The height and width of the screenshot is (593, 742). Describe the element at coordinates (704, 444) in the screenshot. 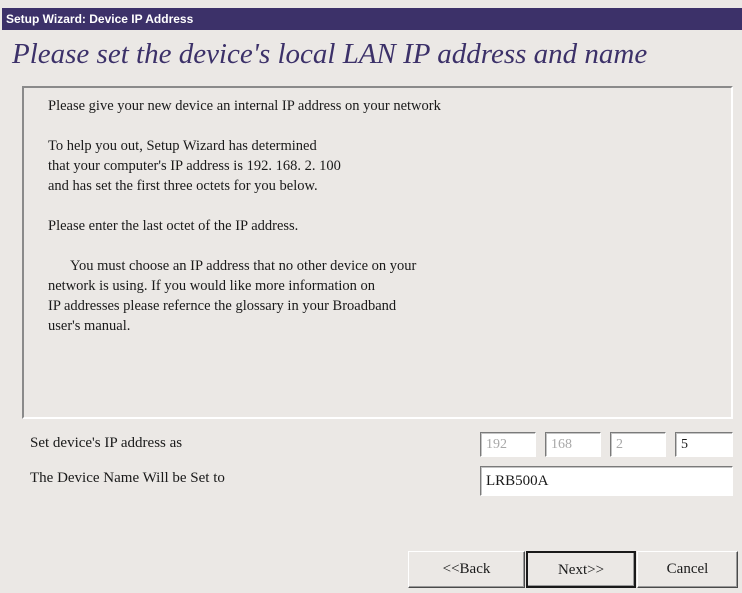

I see `ip-octet-4-input: 5` at that location.